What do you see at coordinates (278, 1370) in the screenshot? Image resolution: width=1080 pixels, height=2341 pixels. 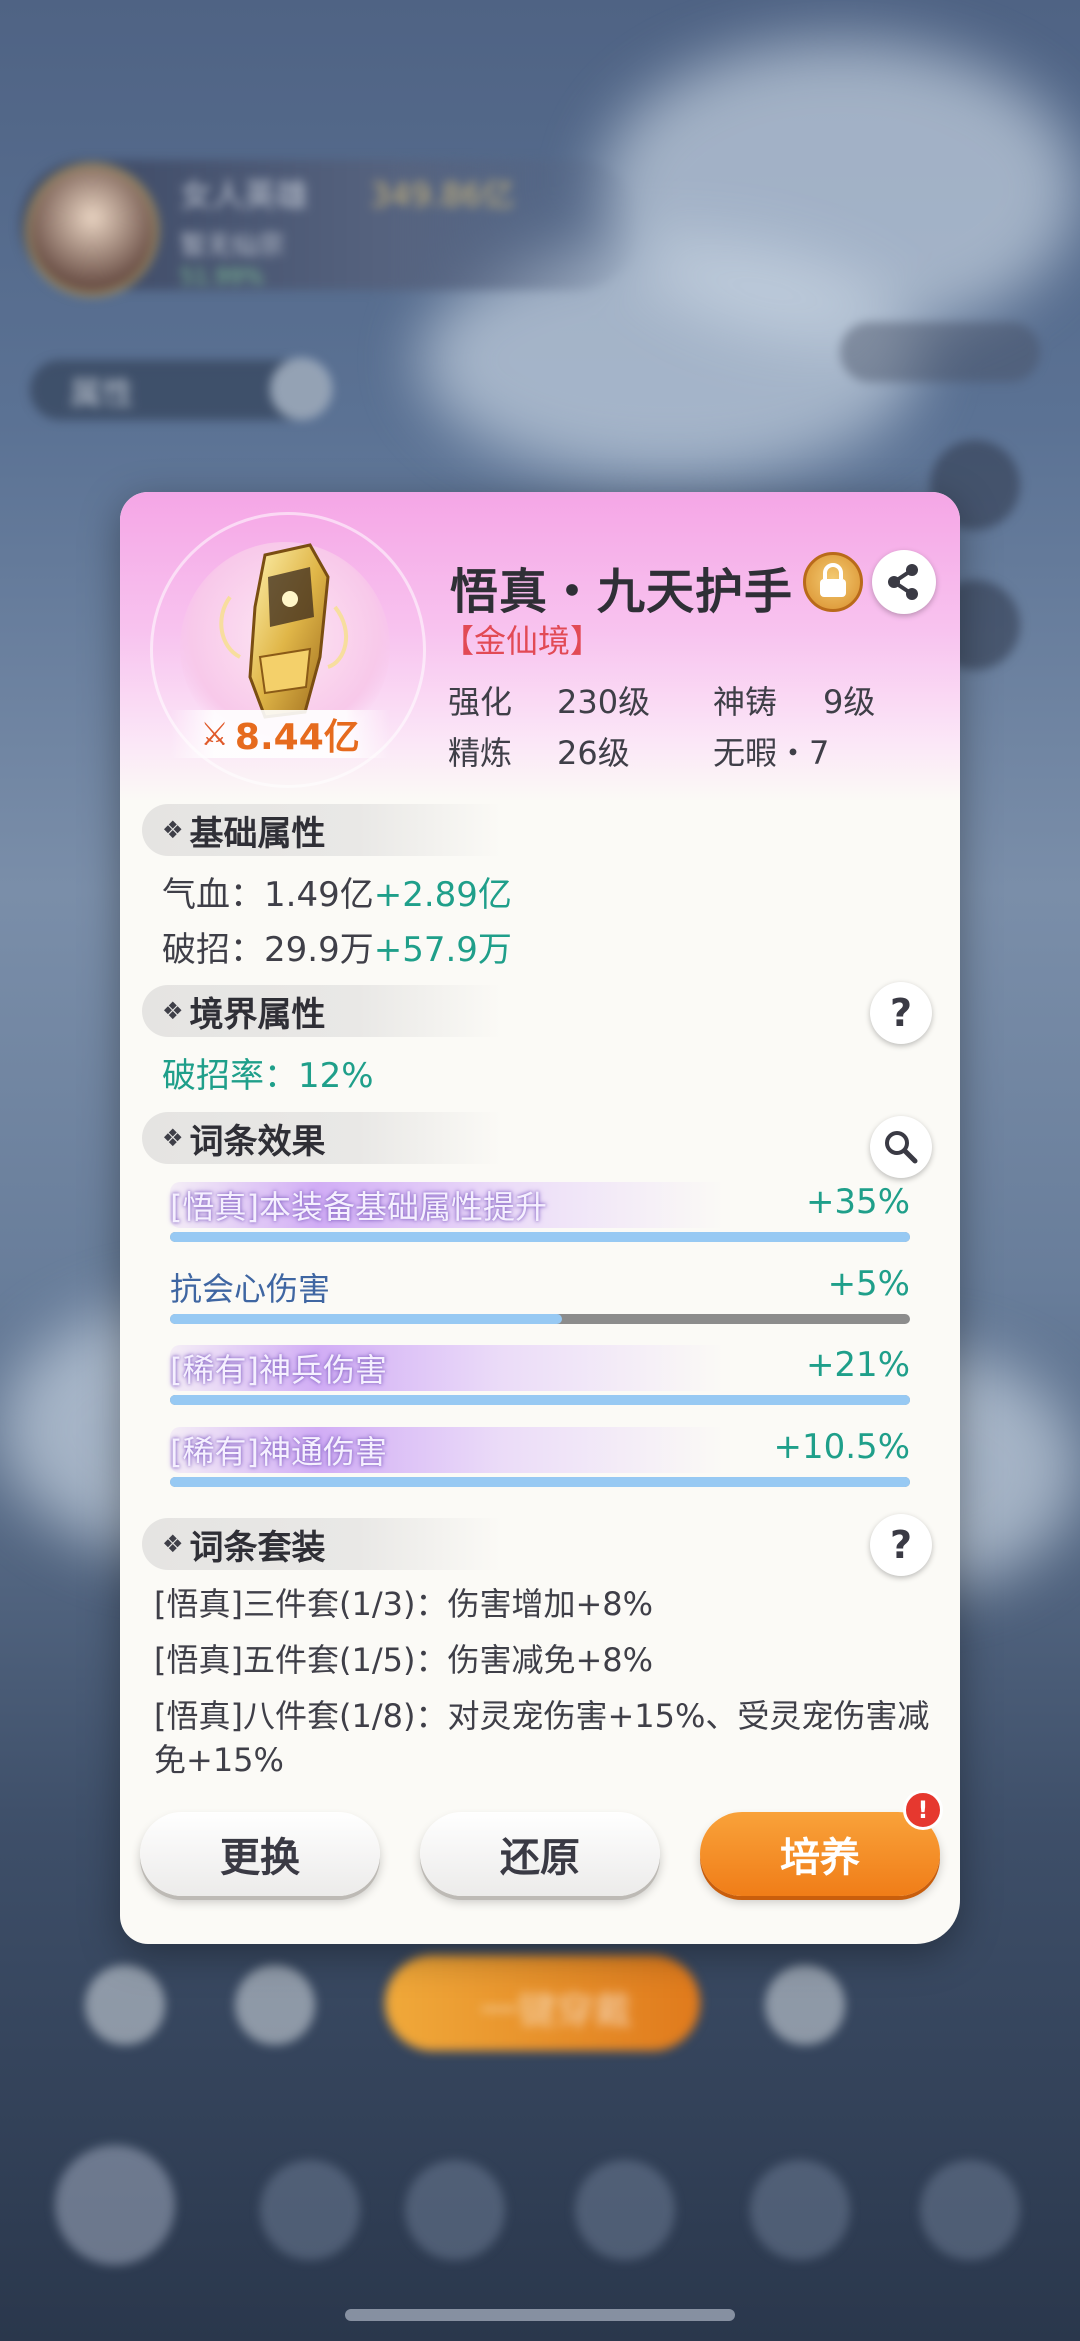 I see `affix-name: [稀有]神兵伤害` at bounding box center [278, 1370].